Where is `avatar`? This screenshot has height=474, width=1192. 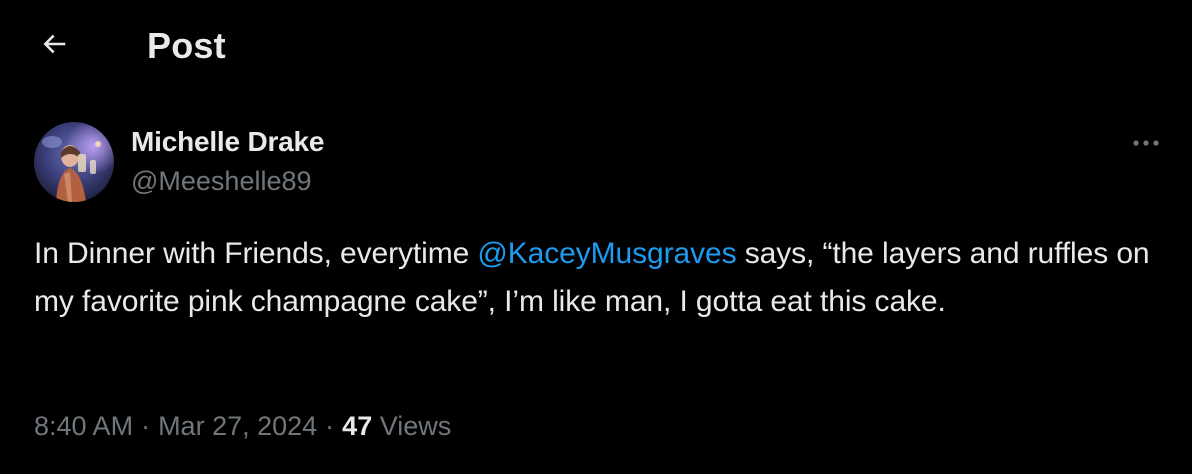 avatar is located at coordinates (74, 162).